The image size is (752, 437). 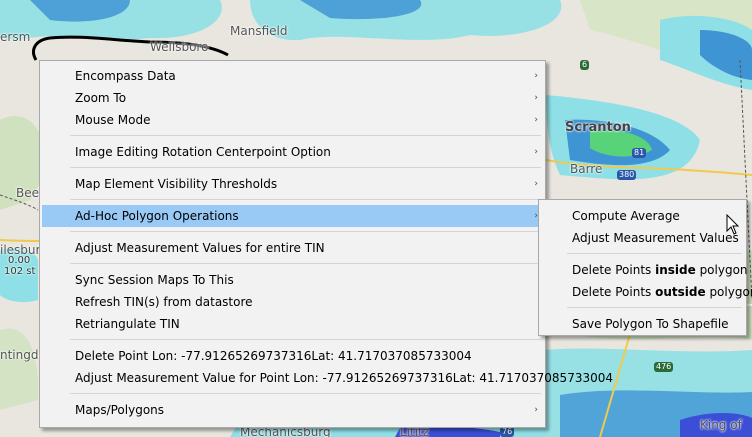 I want to click on menu-item-refresh-tin: Refresh TIN(s) from datastore, so click(x=292, y=302).